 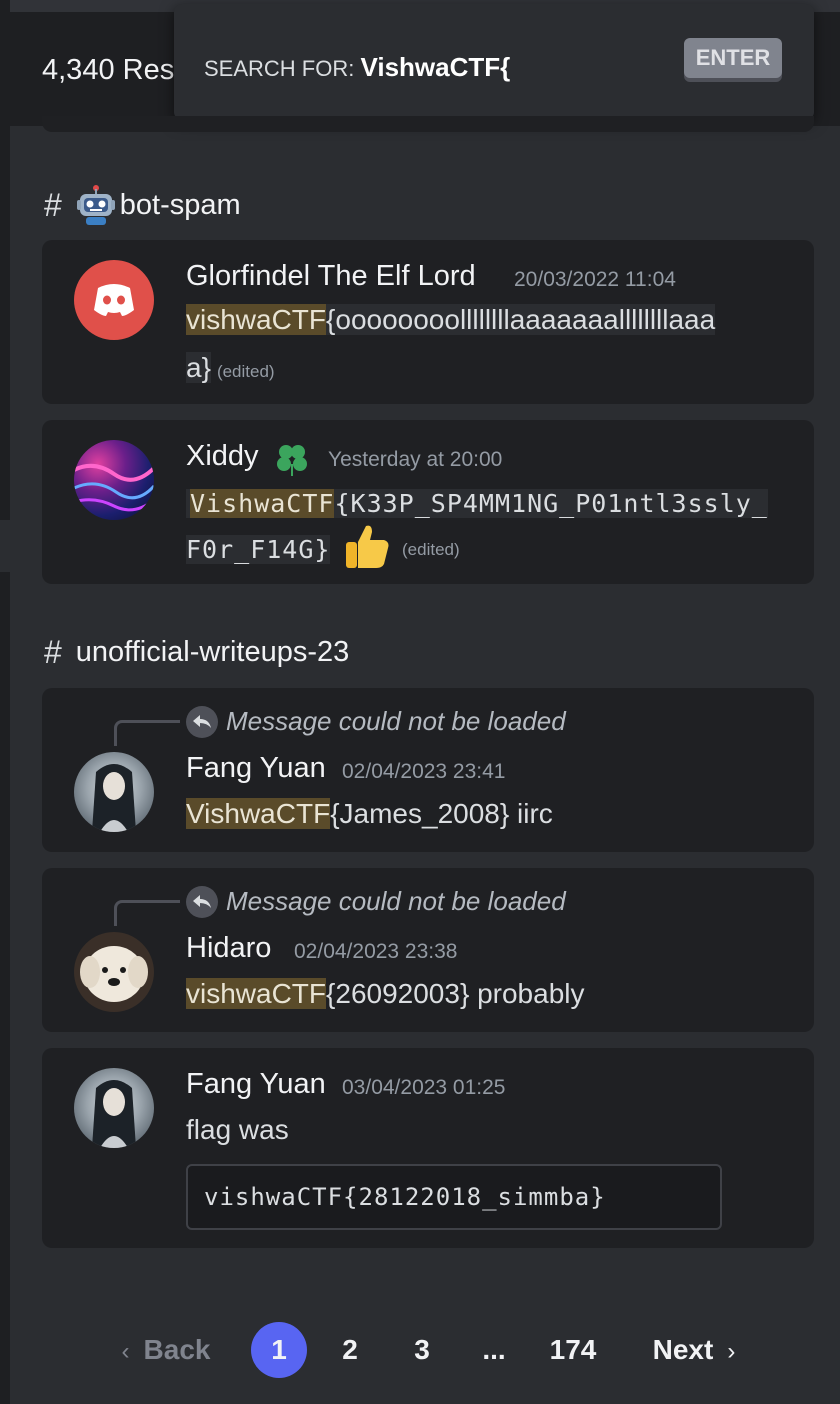 I want to click on message-line-2: F0r_F14G}, so click(x=258, y=550).